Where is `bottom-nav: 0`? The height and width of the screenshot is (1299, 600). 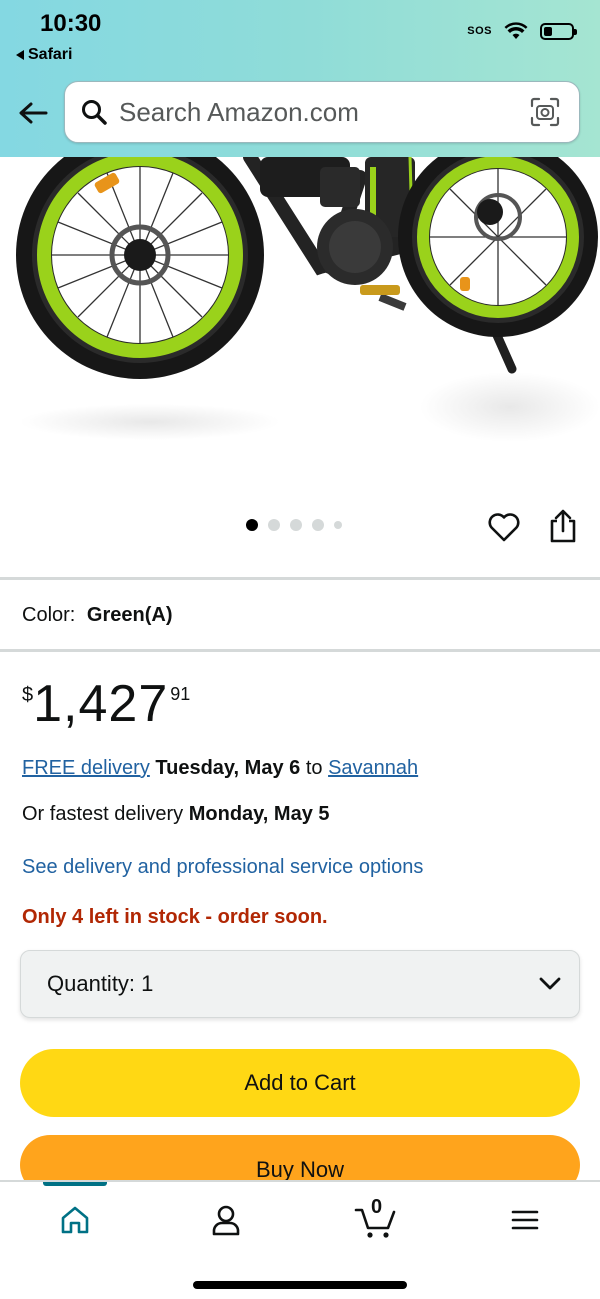
bottom-nav: 0 is located at coordinates (300, 1239).